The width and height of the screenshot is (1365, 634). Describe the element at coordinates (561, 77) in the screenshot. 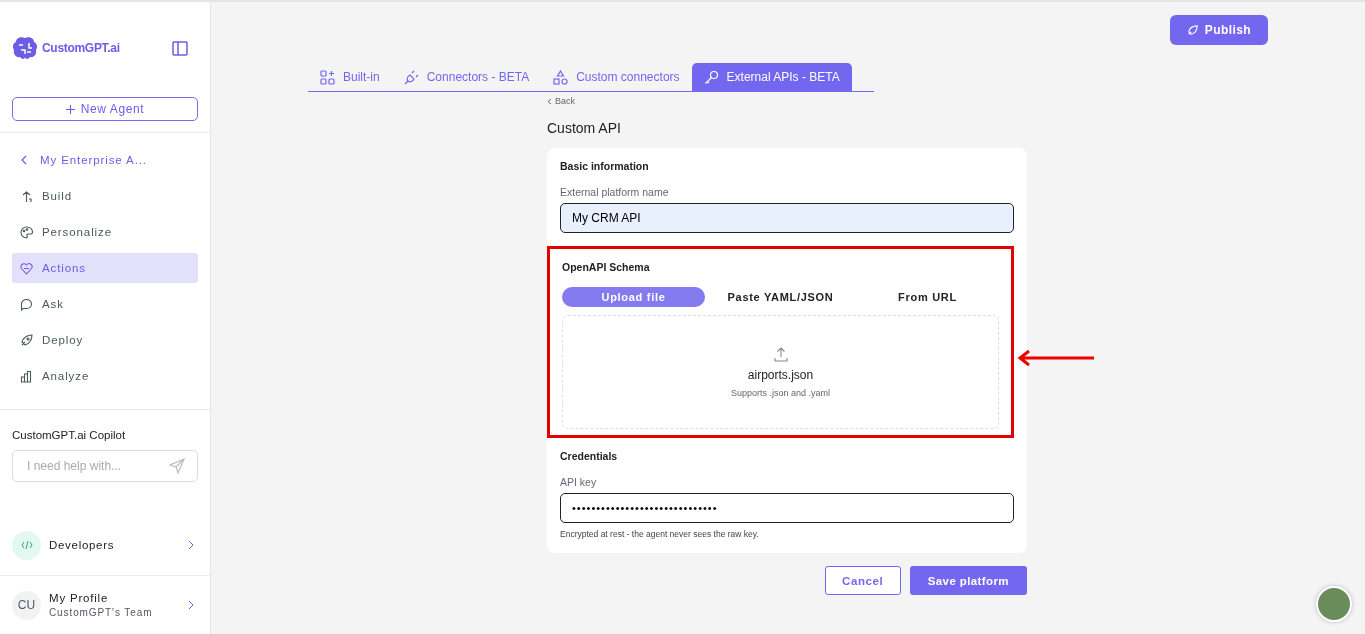

I see `shapes-icon` at that location.